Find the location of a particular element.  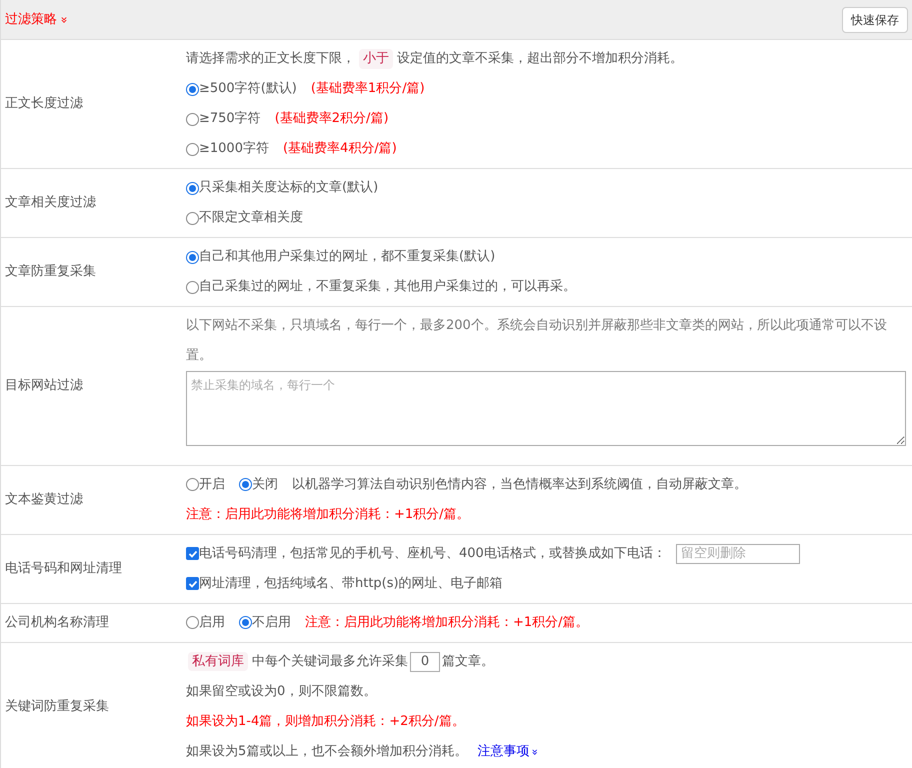

description-text: 篇文章。 is located at coordinates (468, 661).